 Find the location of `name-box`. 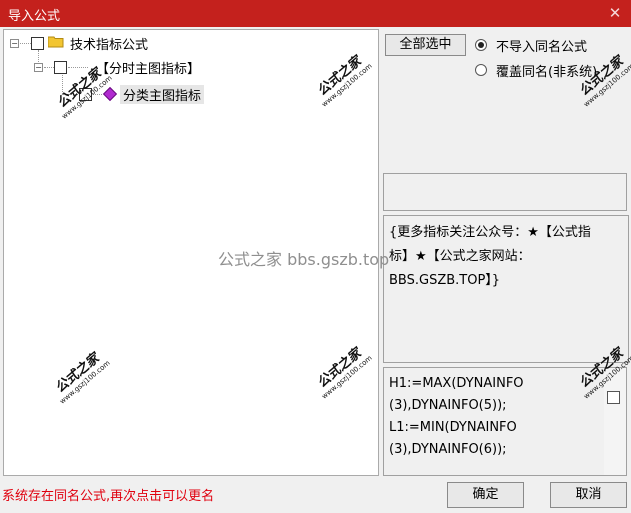

name-box is located at coordinates (505, 192).